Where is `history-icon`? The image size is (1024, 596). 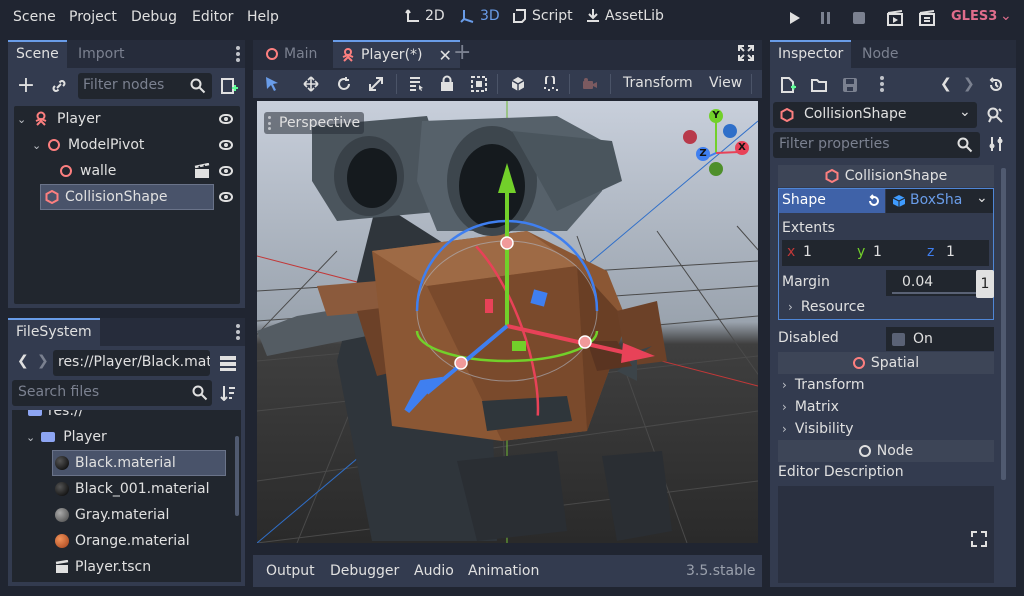
history-icon is located at coordinates (996, 85).